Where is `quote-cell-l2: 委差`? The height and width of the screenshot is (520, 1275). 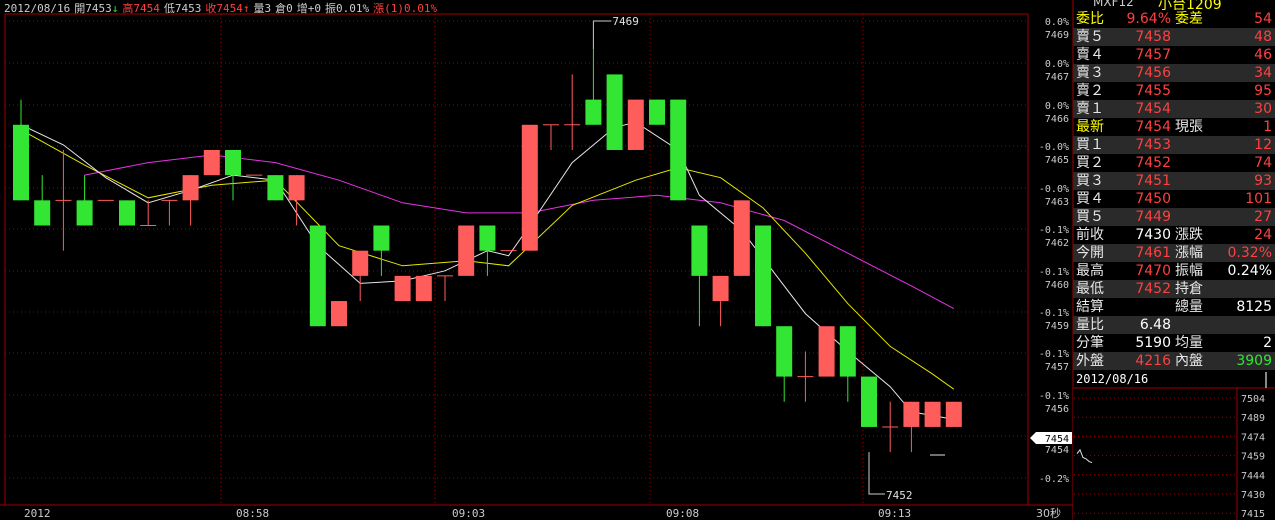 quote-cell-l2: 委差 is located at coordinates (1189, 19).